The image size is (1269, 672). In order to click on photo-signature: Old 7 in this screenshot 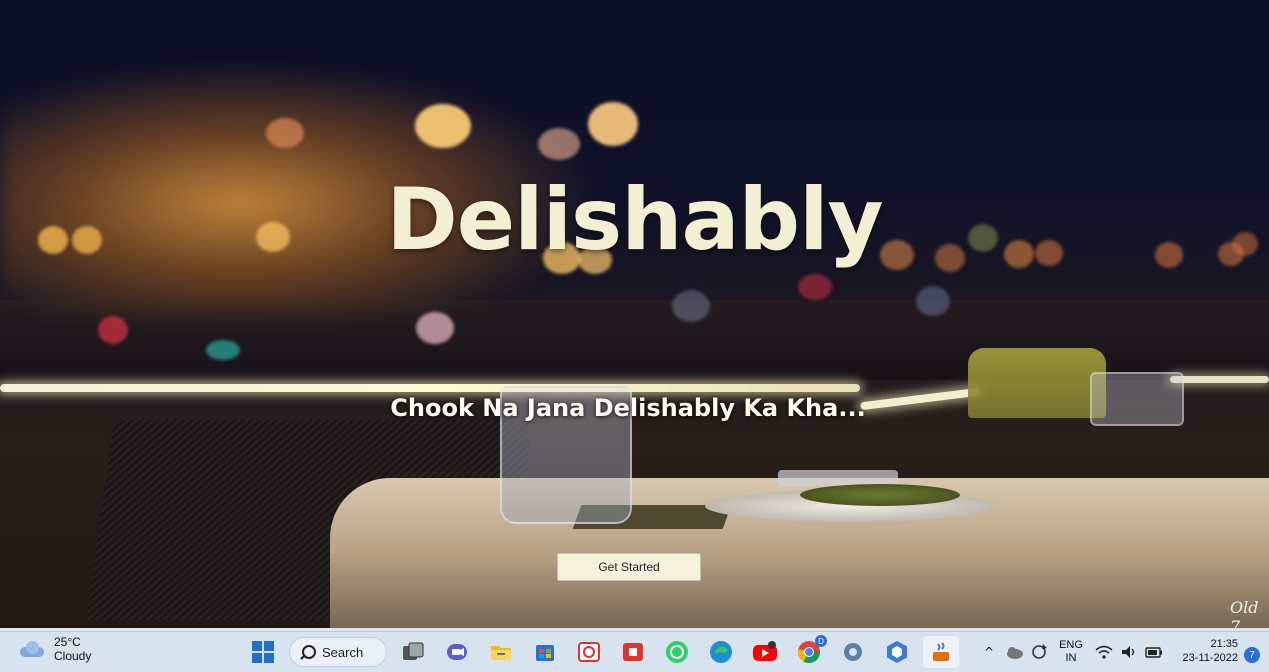, I will do `click(1244, 614)`.